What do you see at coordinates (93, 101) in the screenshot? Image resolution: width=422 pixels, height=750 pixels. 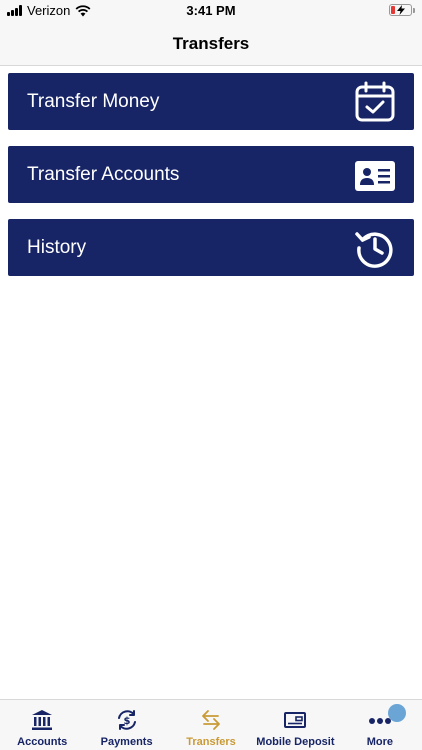 I see `transfer-money-label: Transfer Money` at bounding box center [93, 101].